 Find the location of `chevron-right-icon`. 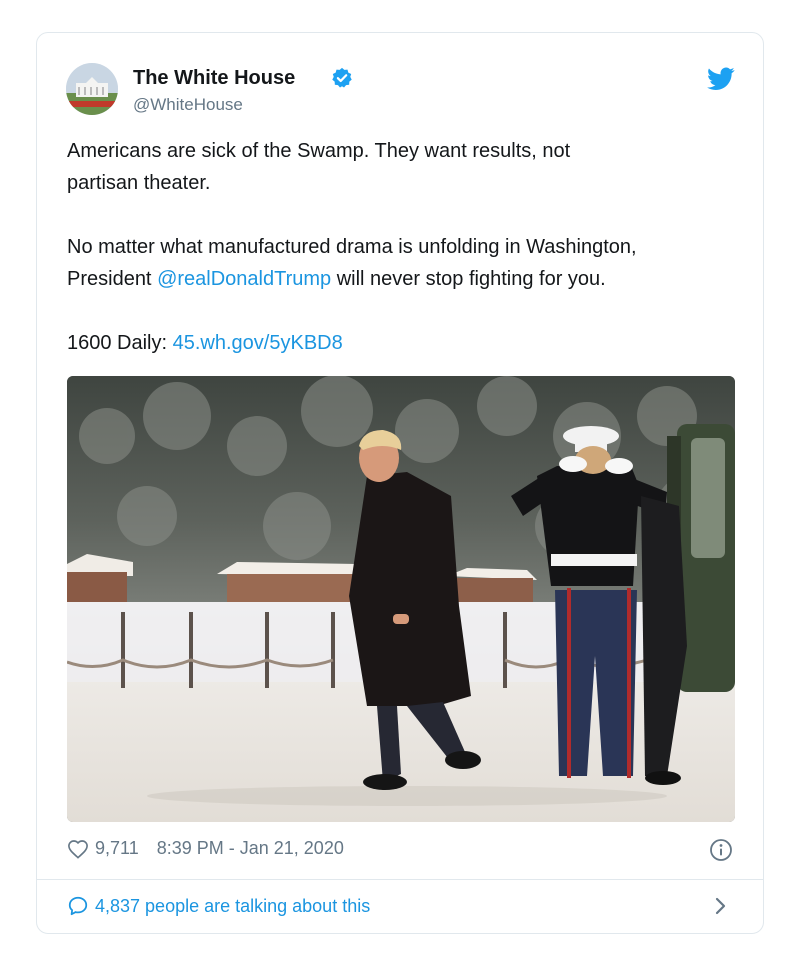

chevron-right-icon is located at coordinates (721, 906).